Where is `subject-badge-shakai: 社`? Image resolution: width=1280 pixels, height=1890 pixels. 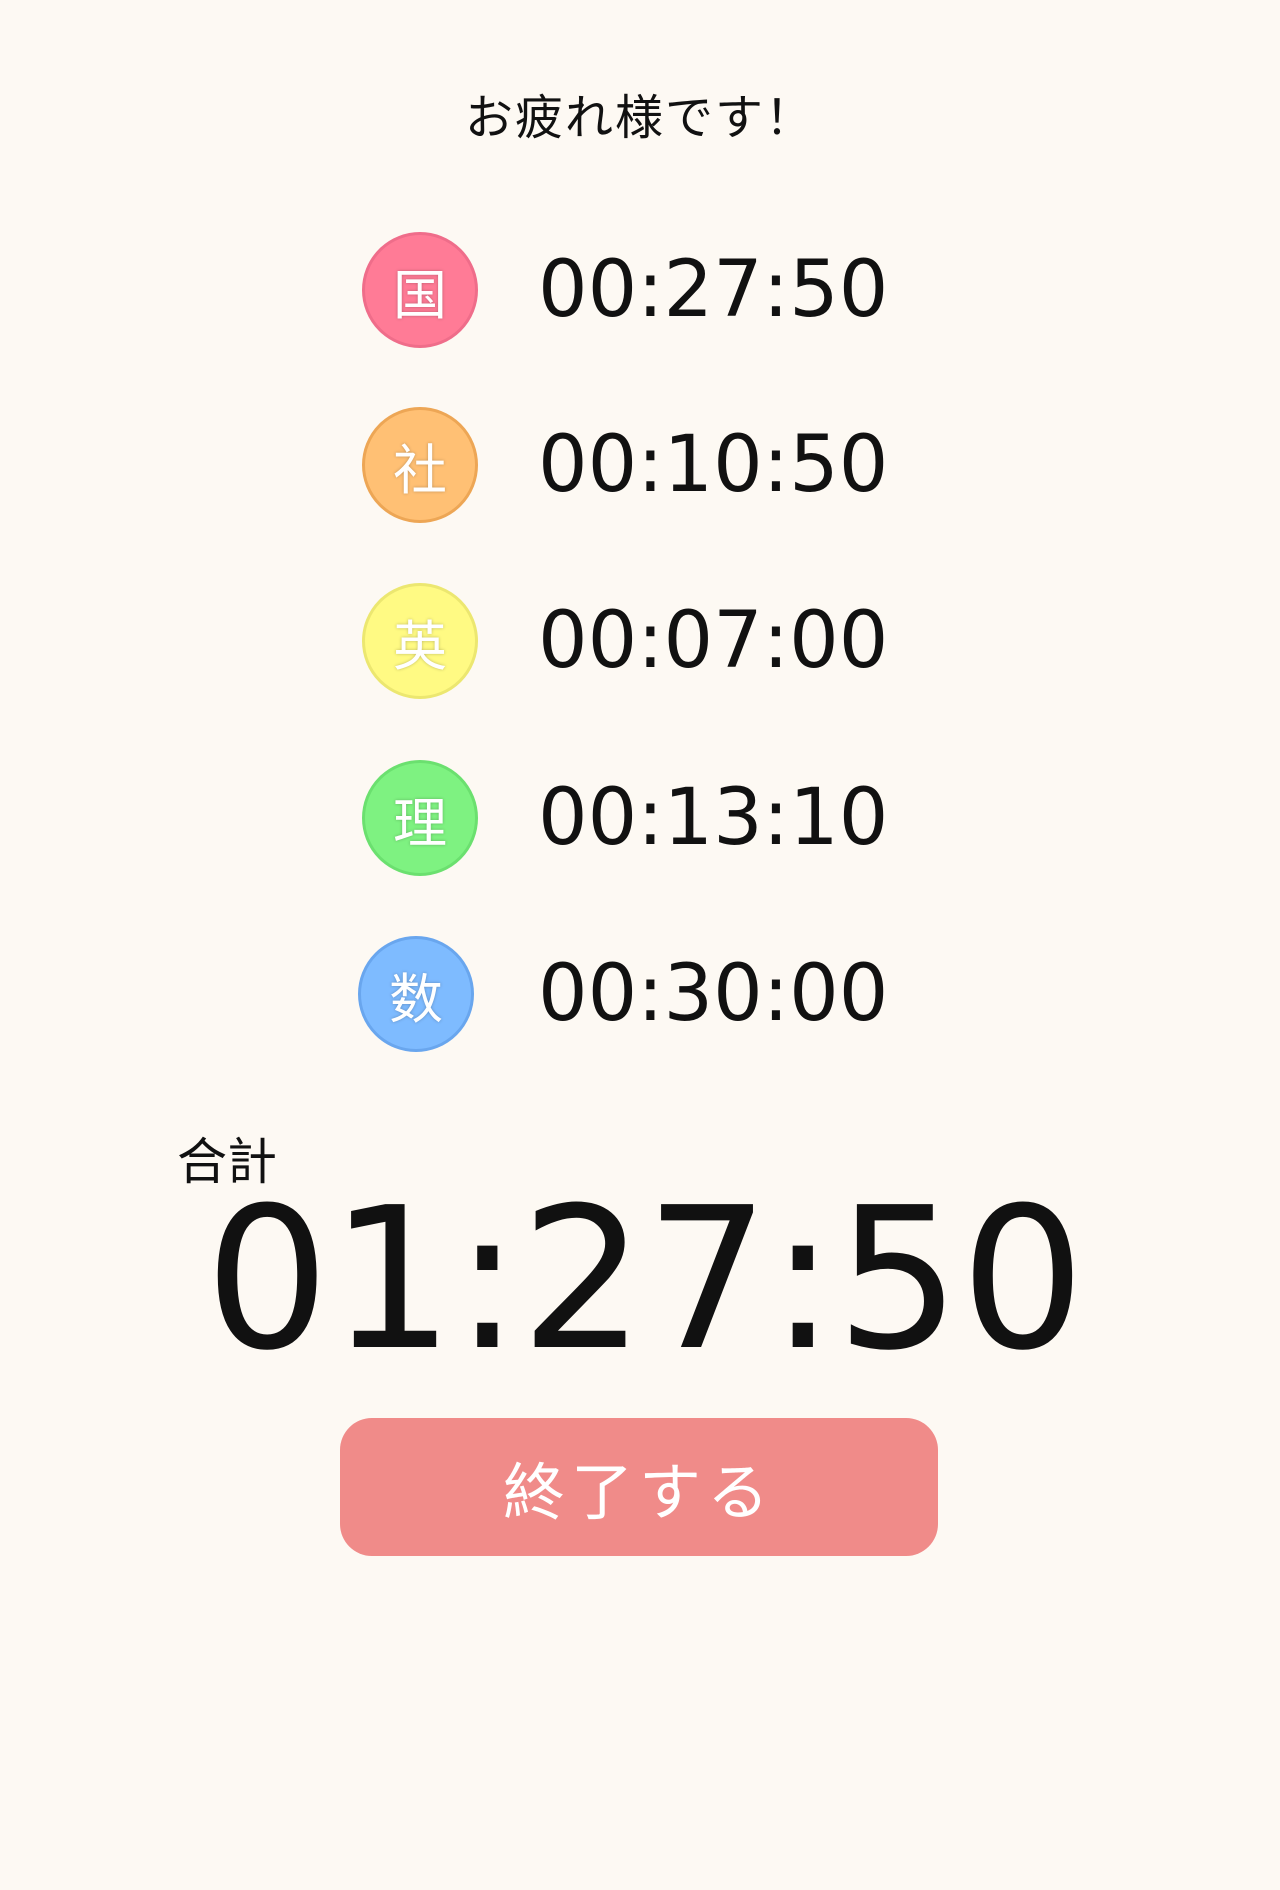
subject-badge-shakai: 社 is located at coordinates (420, 465).